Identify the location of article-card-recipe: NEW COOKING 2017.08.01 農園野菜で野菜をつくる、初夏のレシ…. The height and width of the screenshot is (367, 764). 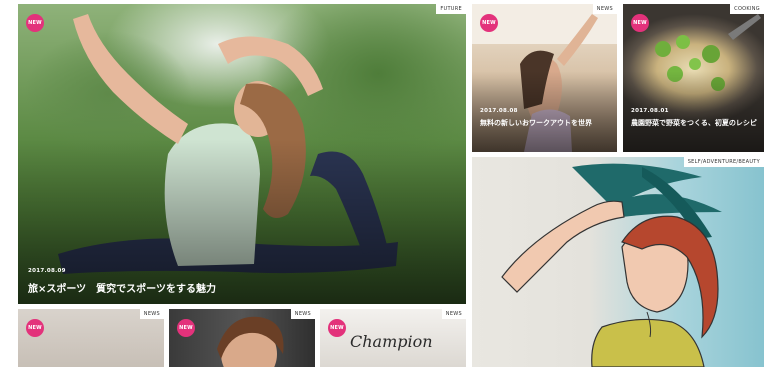
(693, 78).